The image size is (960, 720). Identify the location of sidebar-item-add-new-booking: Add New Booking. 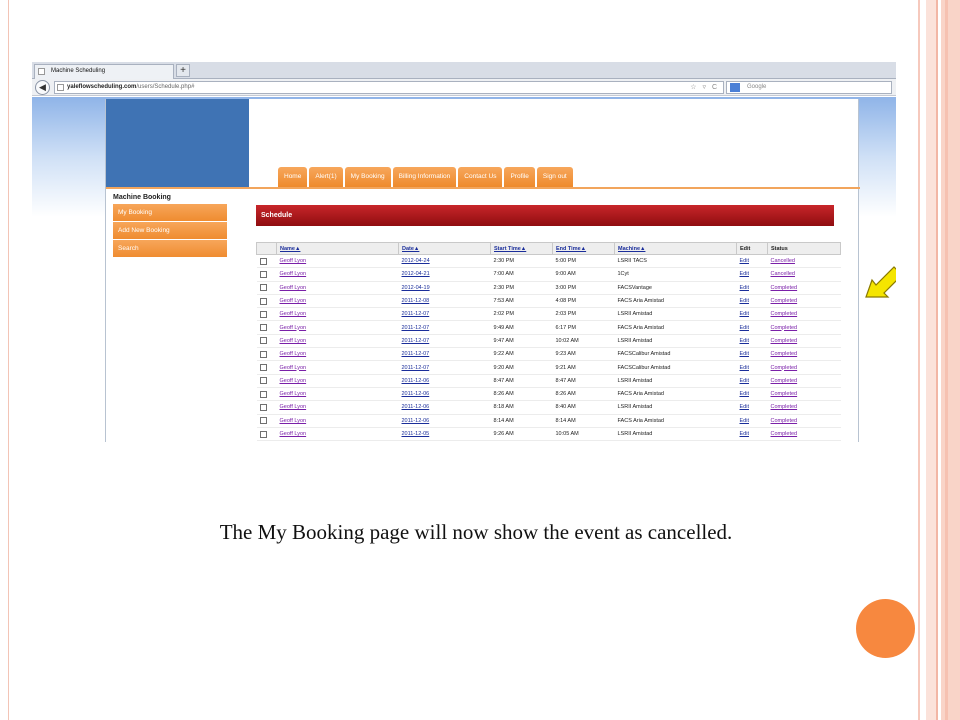
(170, 230).